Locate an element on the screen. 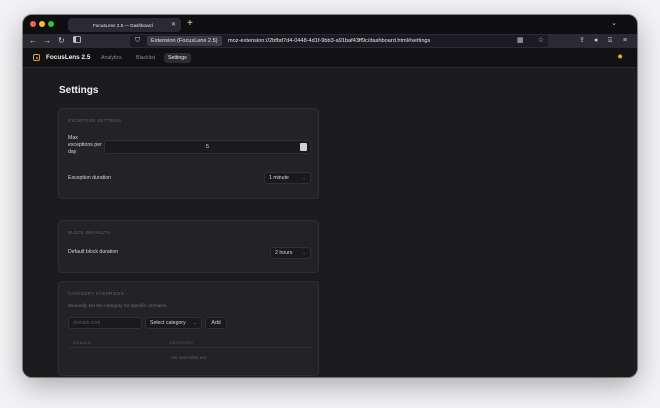  max-exceptions-input: 5 is located at coordinates (207, 147).